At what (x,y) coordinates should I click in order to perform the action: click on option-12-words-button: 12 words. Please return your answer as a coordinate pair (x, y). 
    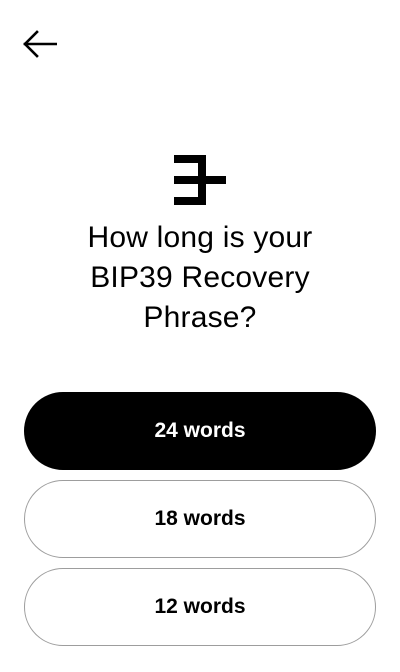
    Looking at the image, I should click on (200, 607).